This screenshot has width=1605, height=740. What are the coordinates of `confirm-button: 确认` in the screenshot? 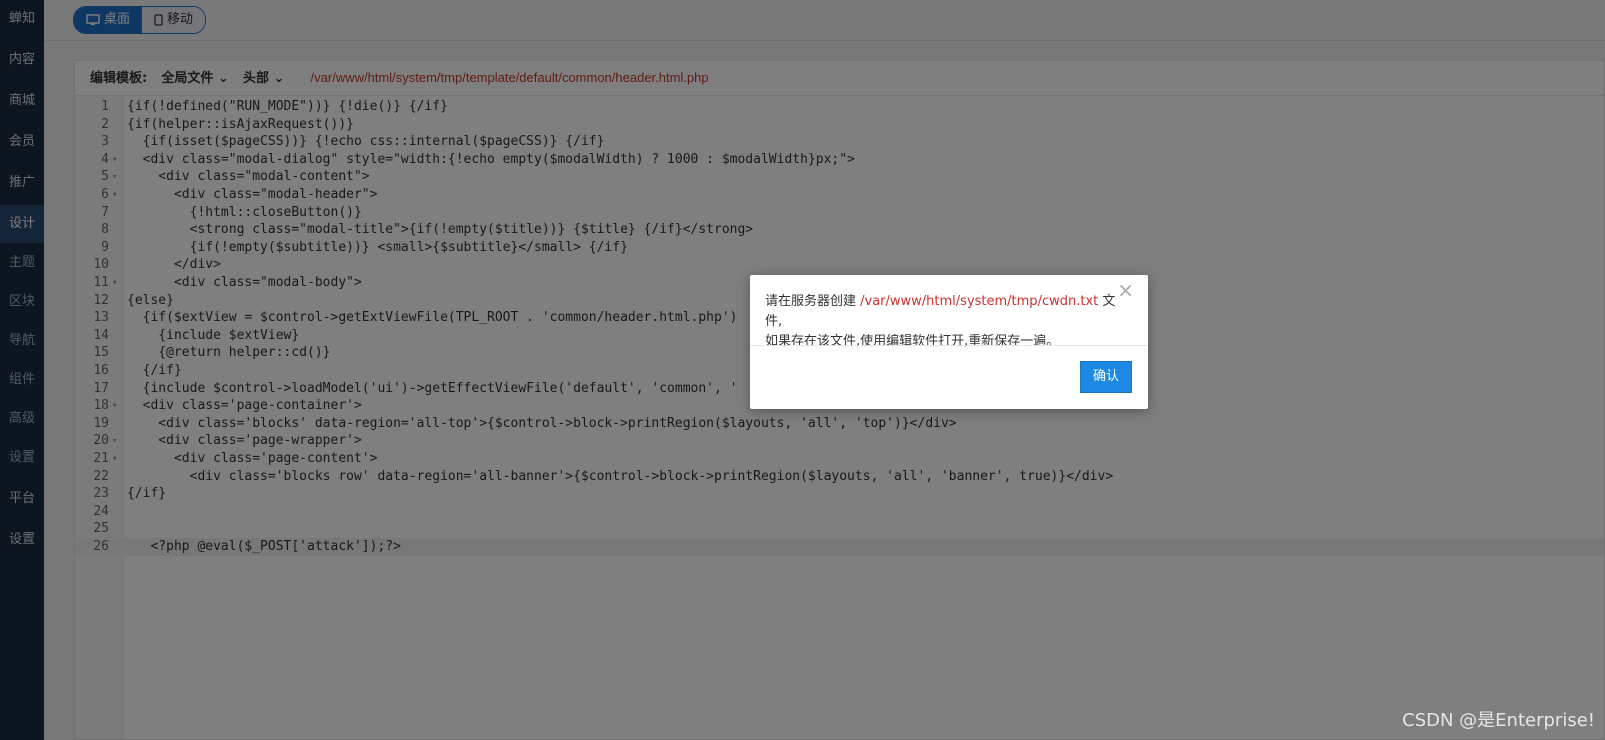 It's located at (1106, 377).